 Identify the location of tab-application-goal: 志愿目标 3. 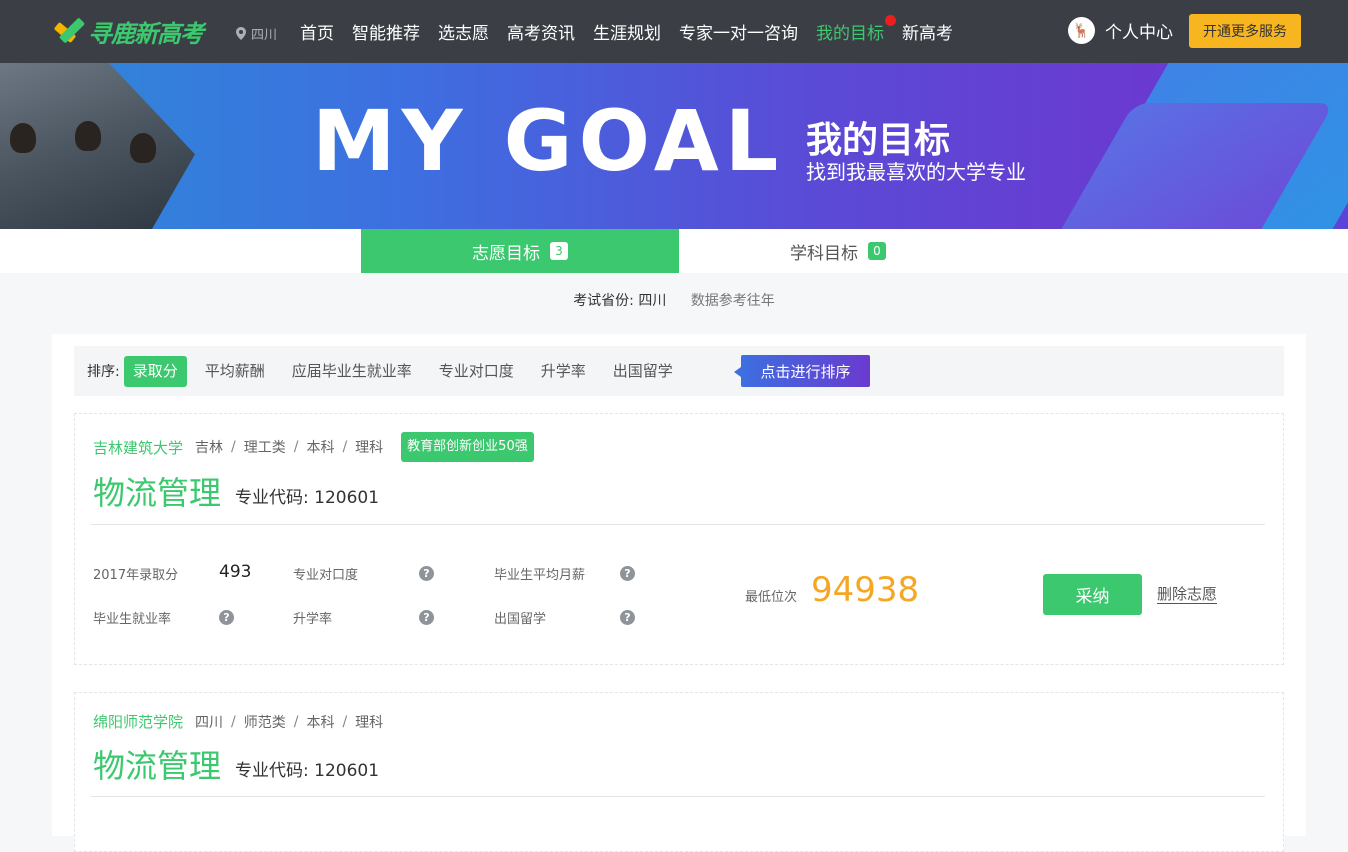
(520, 251).